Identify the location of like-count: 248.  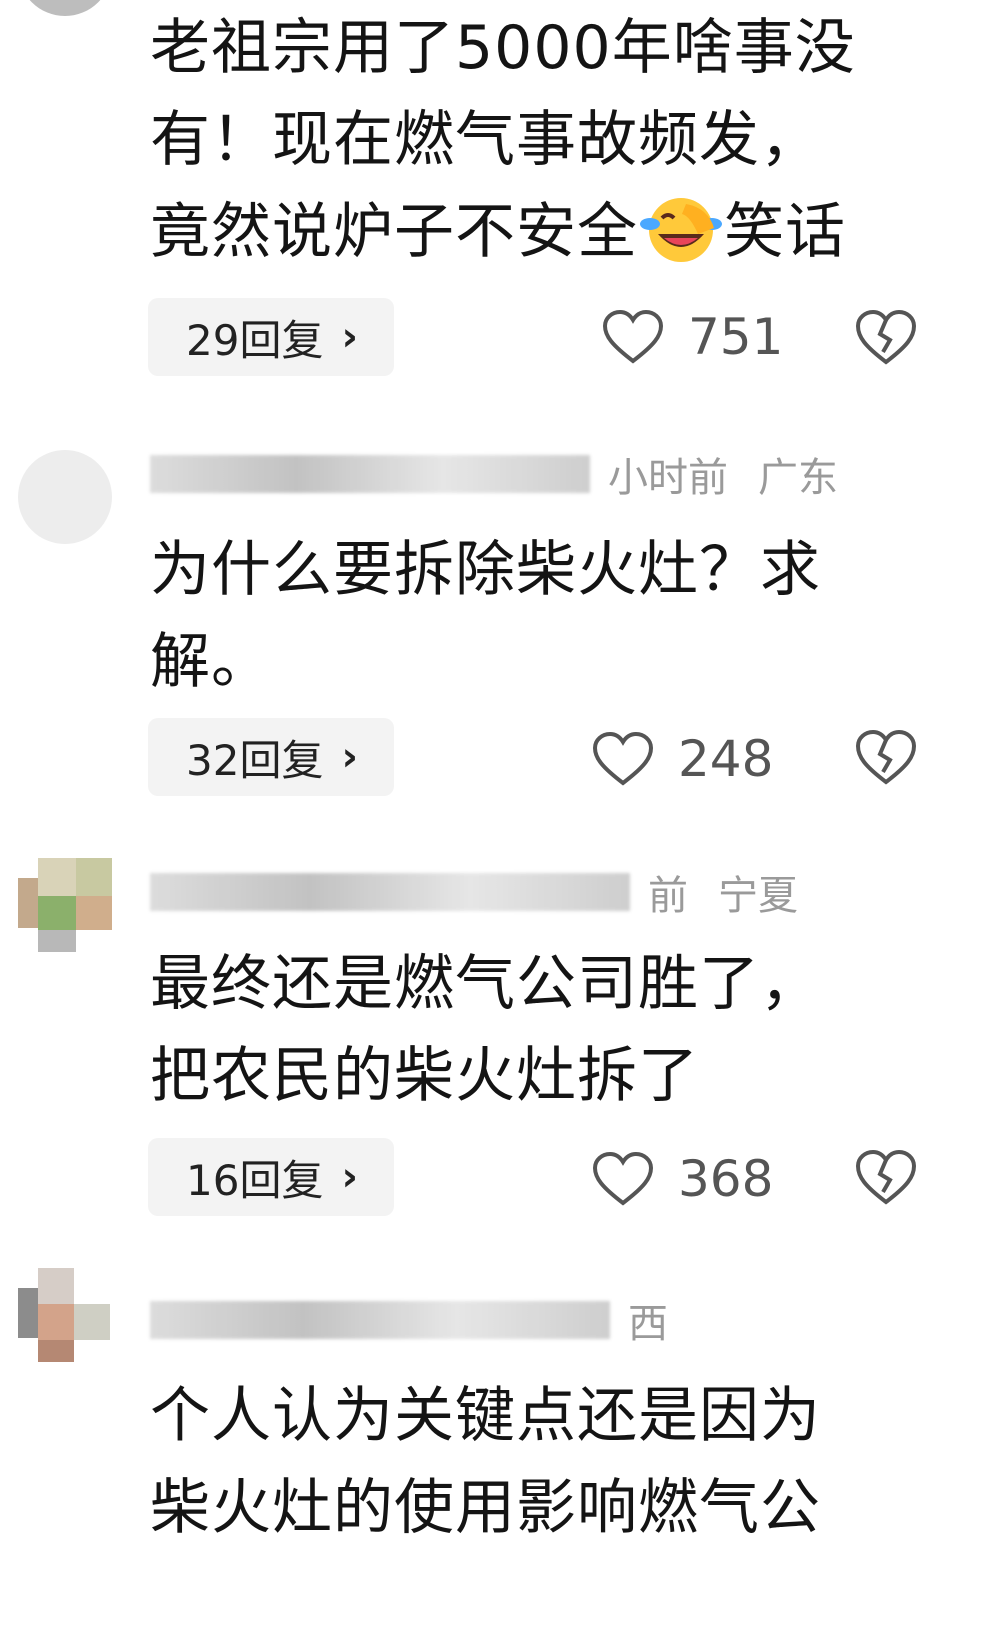
(726, 759).